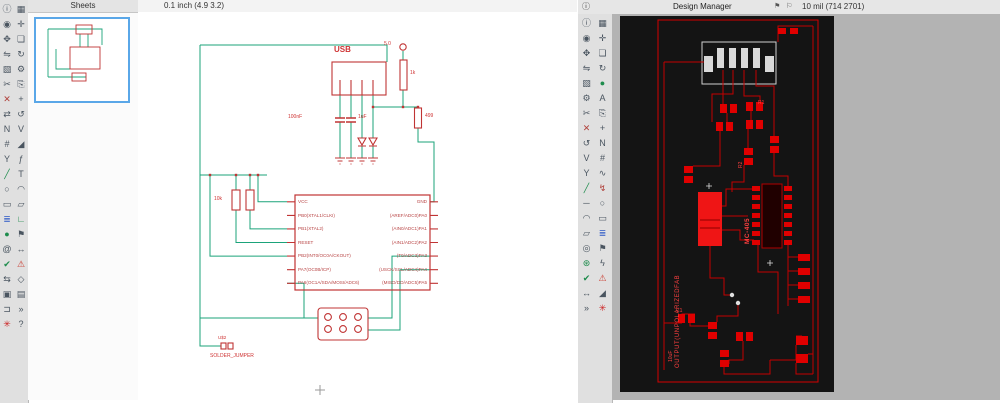  What do you see at coordinates (21, 294) in the screenshot?
I see `module-icon: ▤` at bounding box center [21, 294].